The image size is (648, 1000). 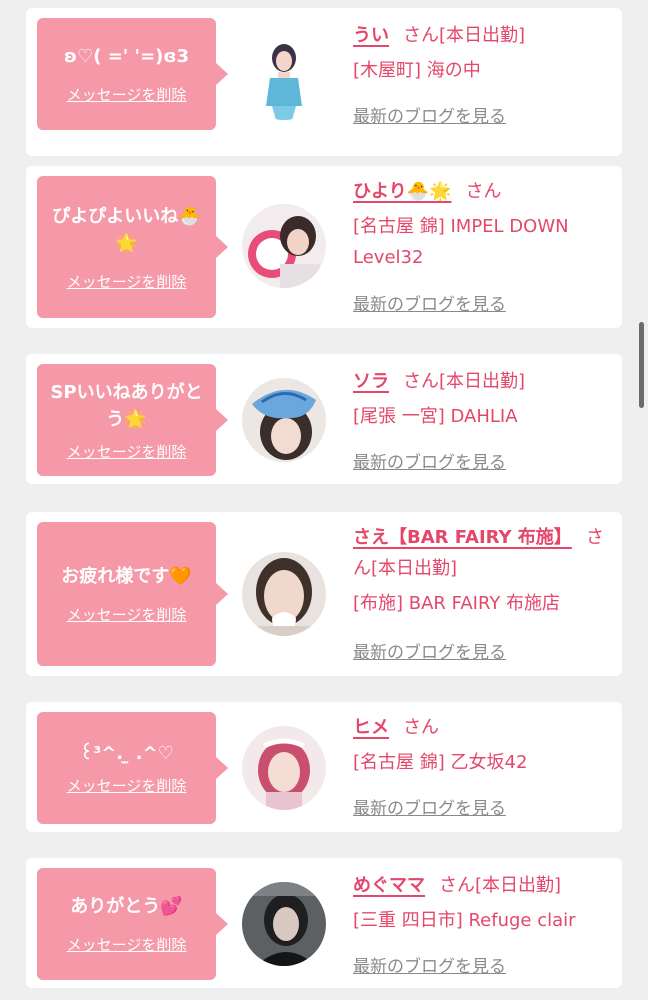 I want to click on message-bubble: SPいいねありがとう🌟 メッセージを削除, so click(x=132, y=420).